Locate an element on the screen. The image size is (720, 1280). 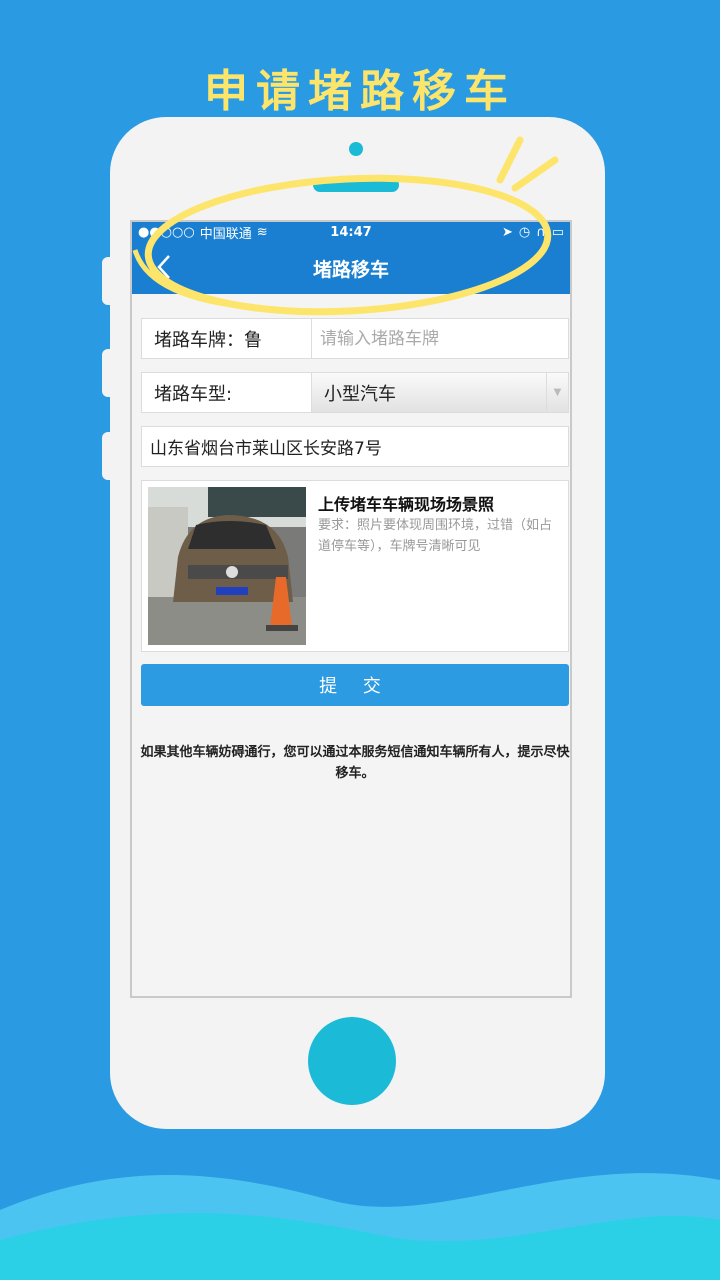
page-title: 堵路移车 is located at coordinates (350, 269).